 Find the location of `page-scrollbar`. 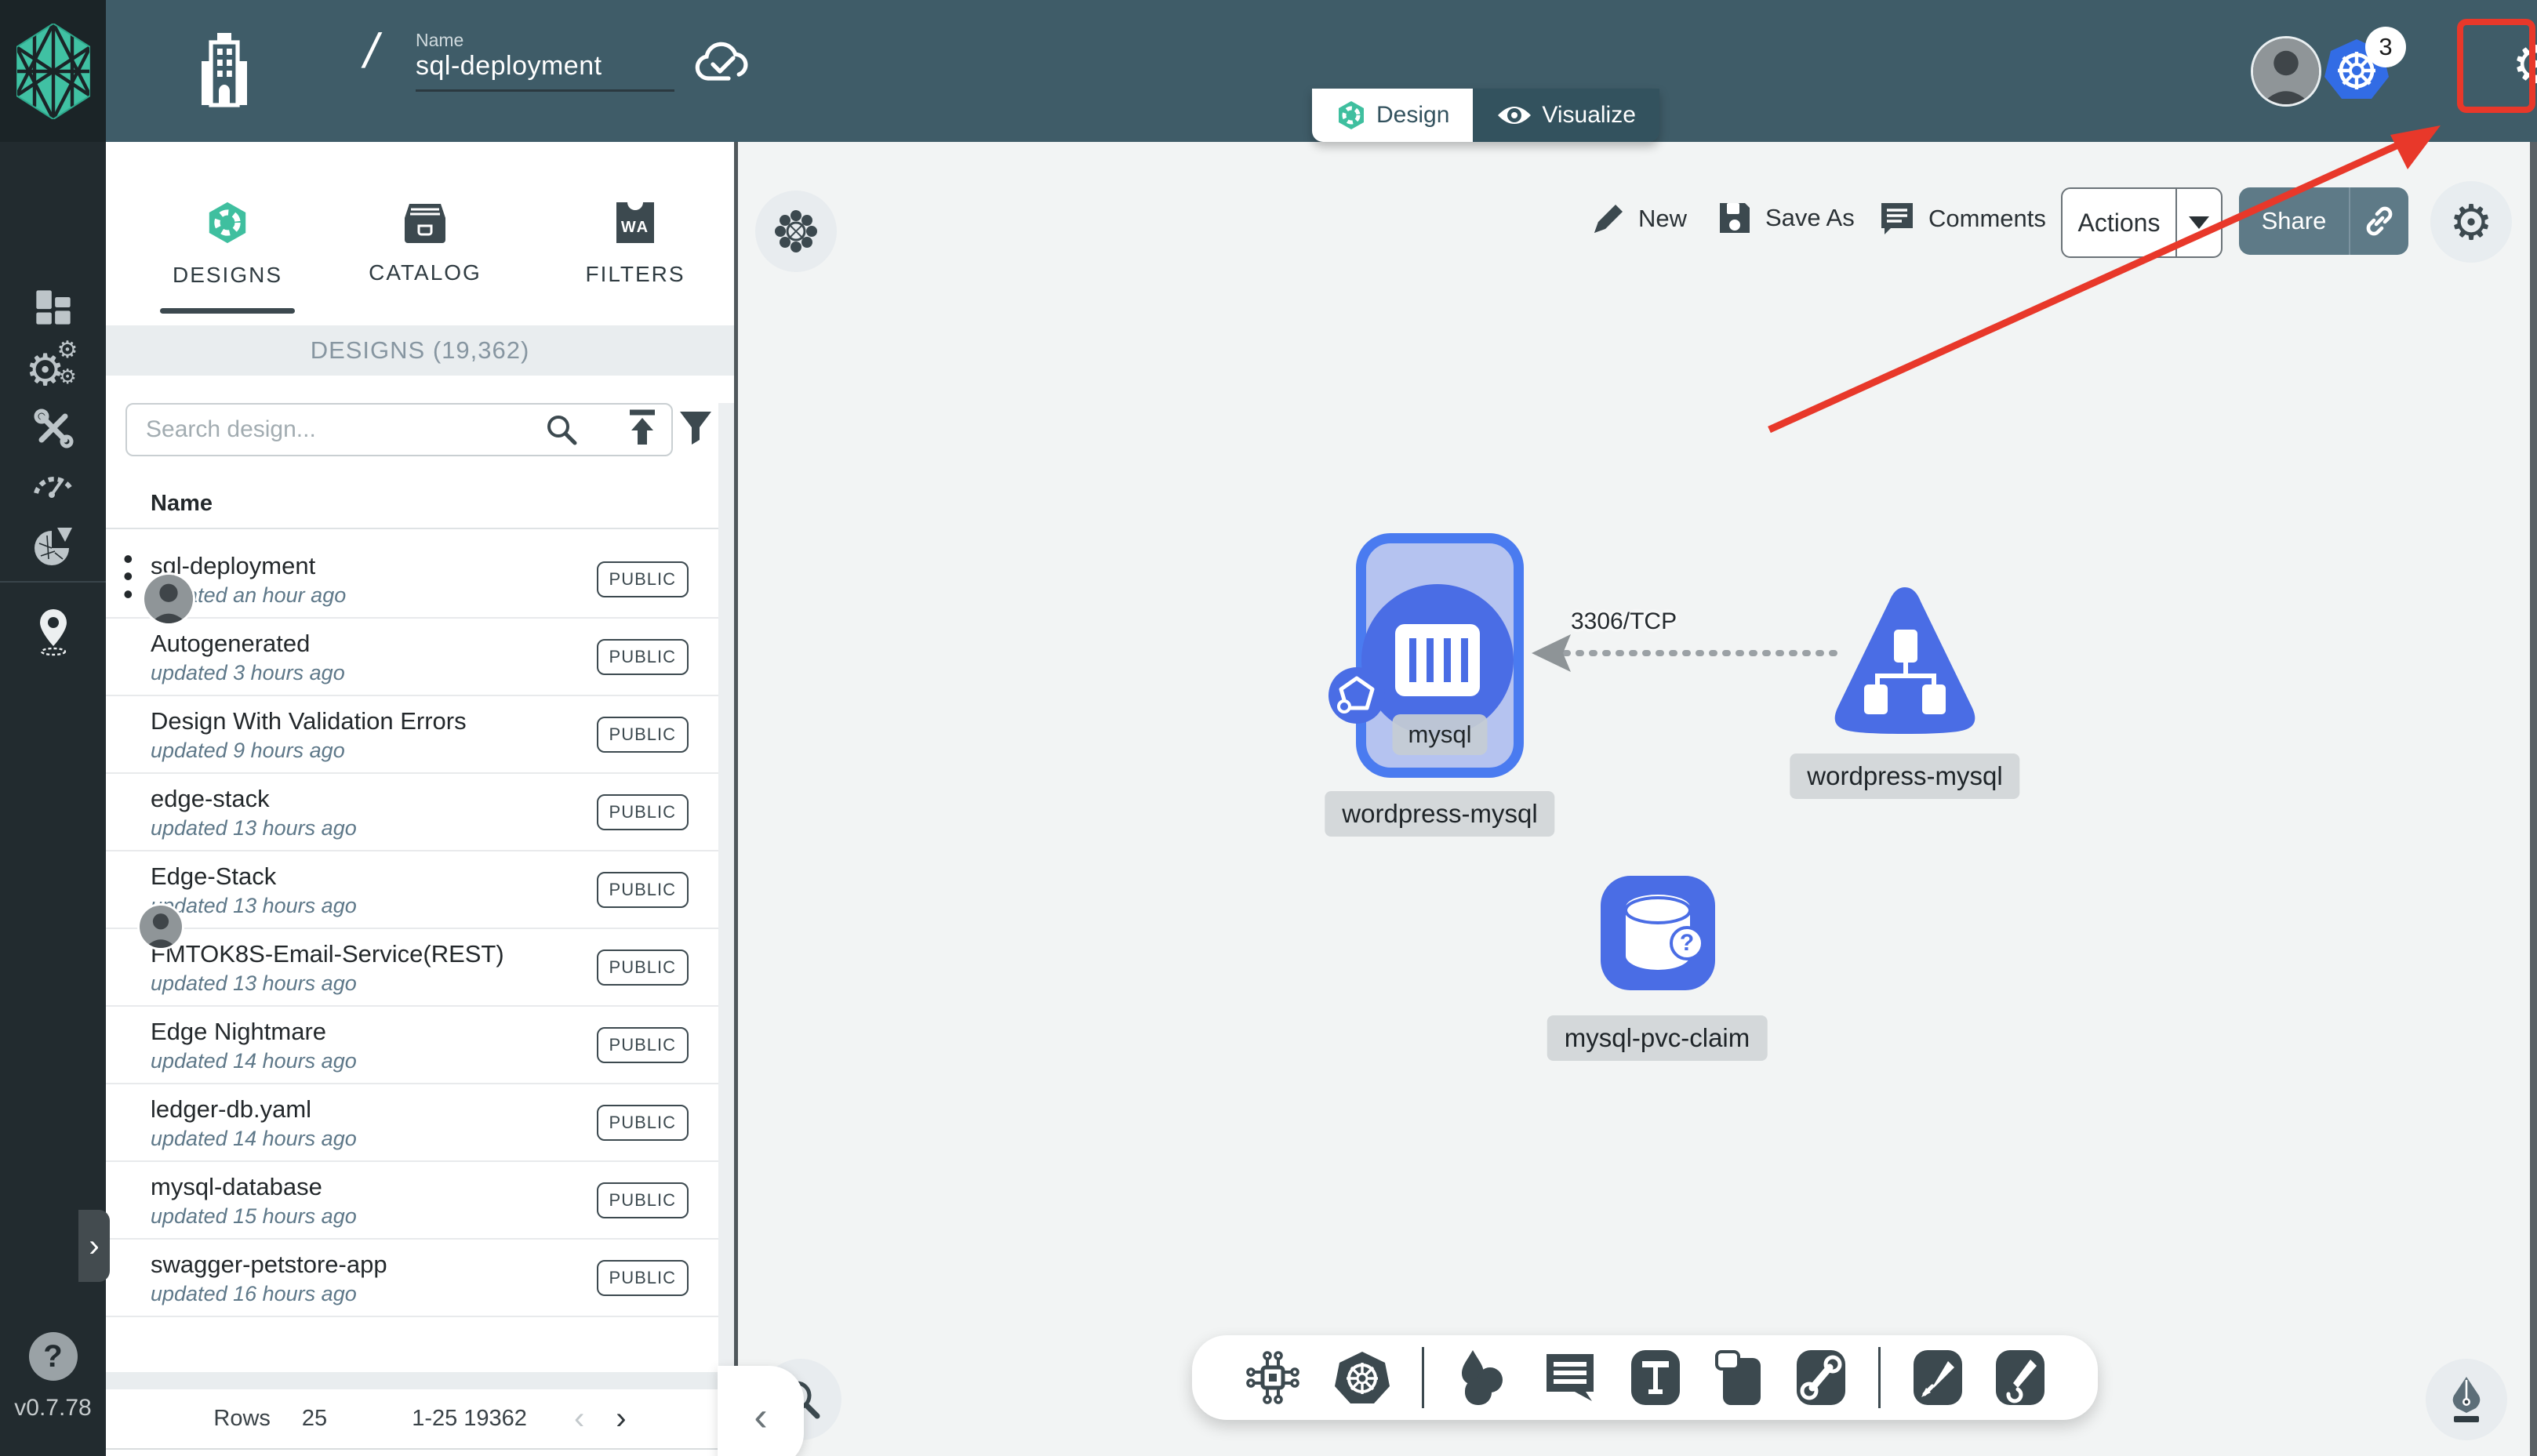

page-scrollbar is located at coordinates (2534, 799).